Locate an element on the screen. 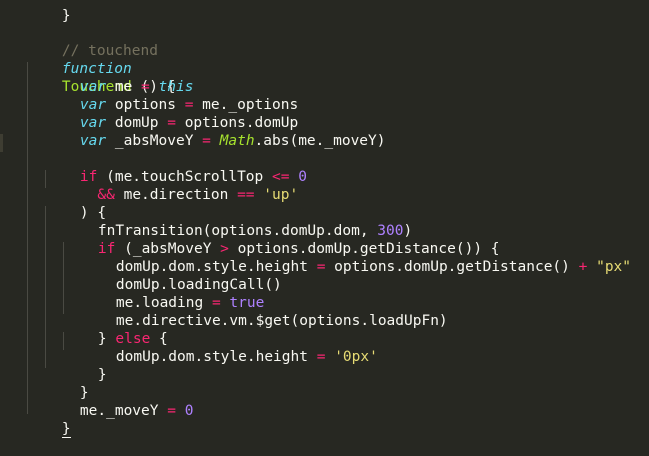 The width and height of the screenshot is (649, 456). code-line: me._moveY = 0 is located at coordinates (119, 401).